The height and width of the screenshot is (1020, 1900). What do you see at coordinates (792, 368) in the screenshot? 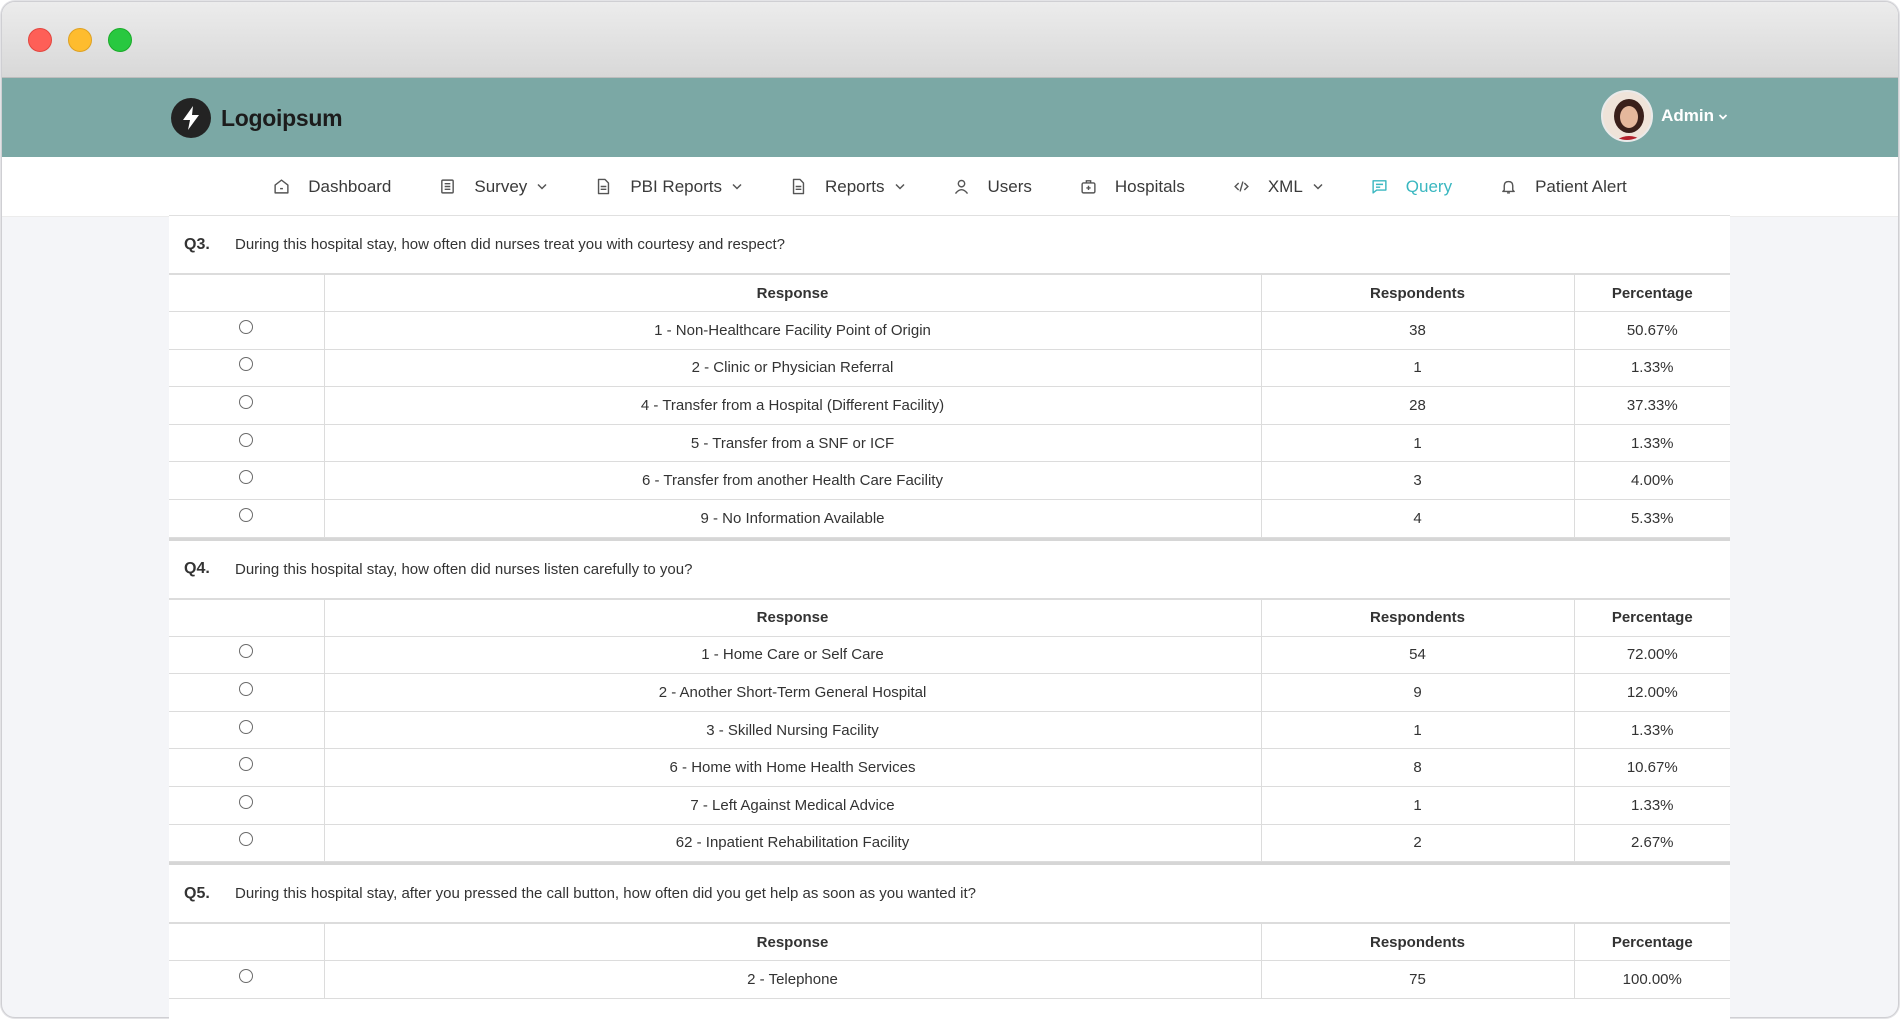
I see `response-cell: 2 - Clinic or Physician Referral` at bounding box center [792, 368].